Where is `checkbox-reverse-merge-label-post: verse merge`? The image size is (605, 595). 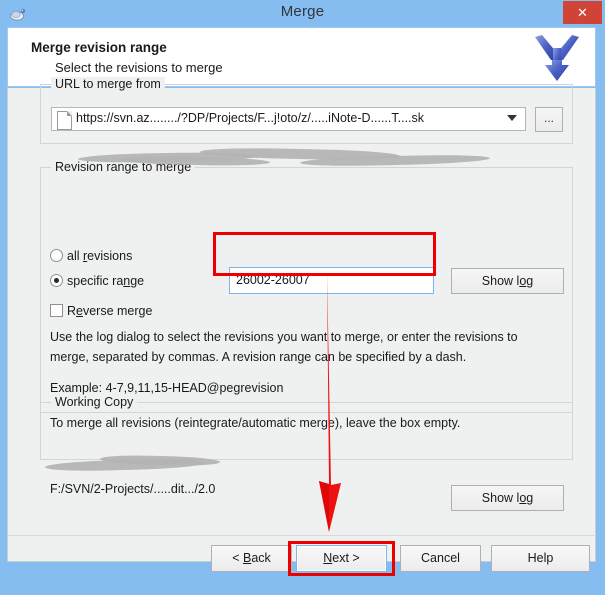
checkbox-reverse-merge-label-post: verse merge is located at coordinates (117, 311).